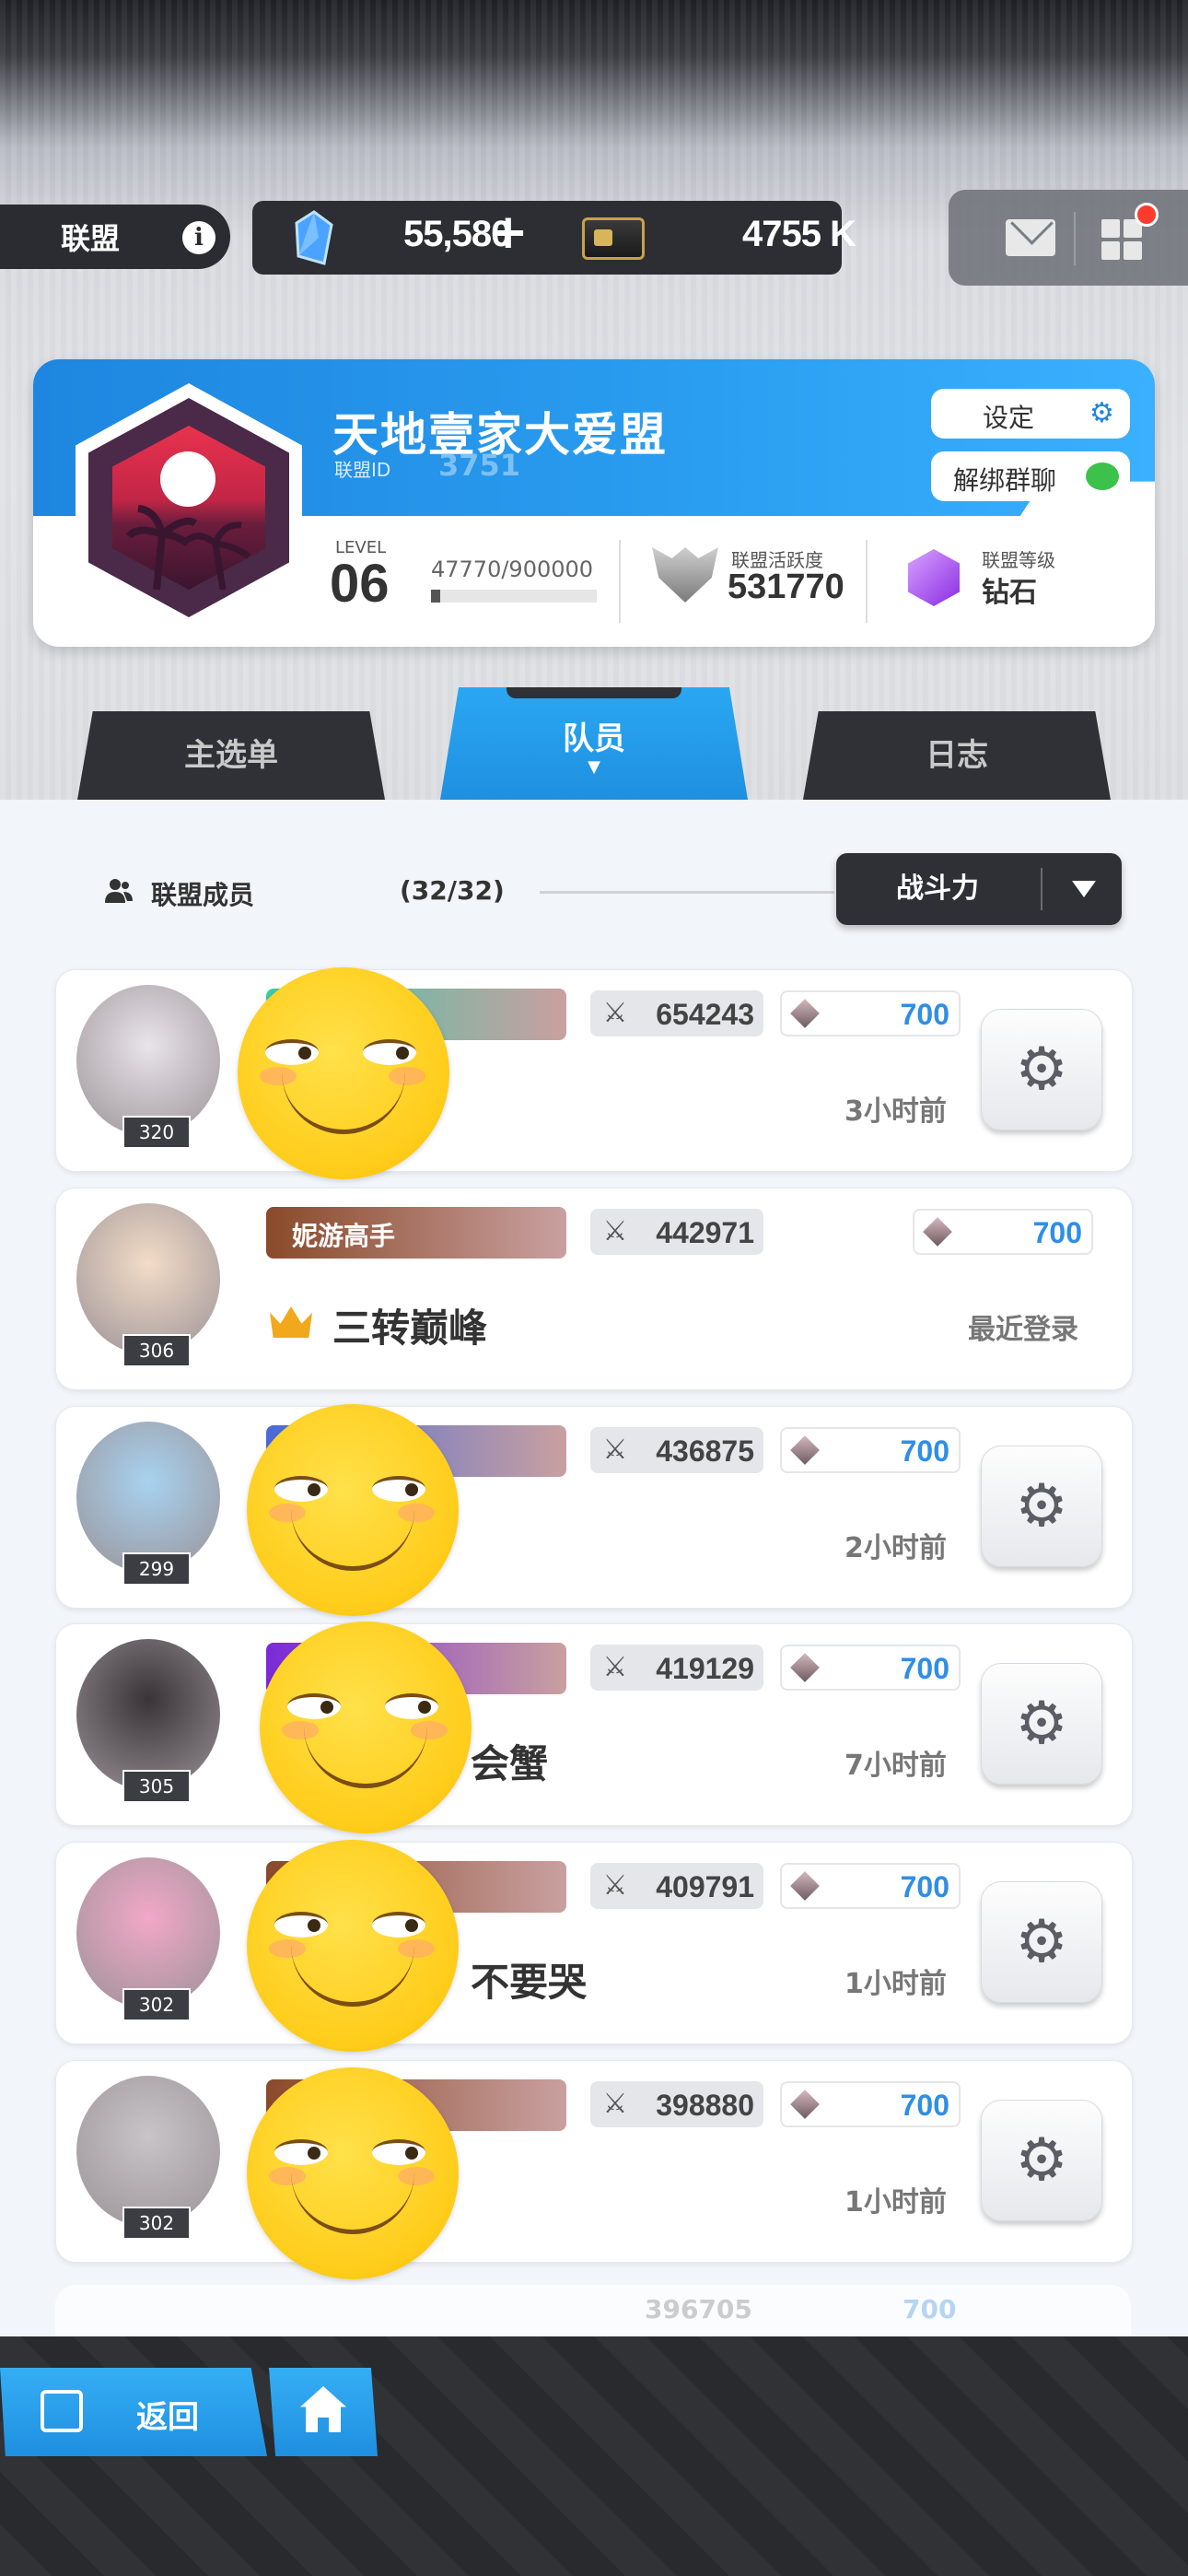 Image resolution: width=1188 pixels, height=2576 pixels. Describe the element at coordinates (1009, 418) in the screenshot. I see `settings-button-label: 设定` at that location.